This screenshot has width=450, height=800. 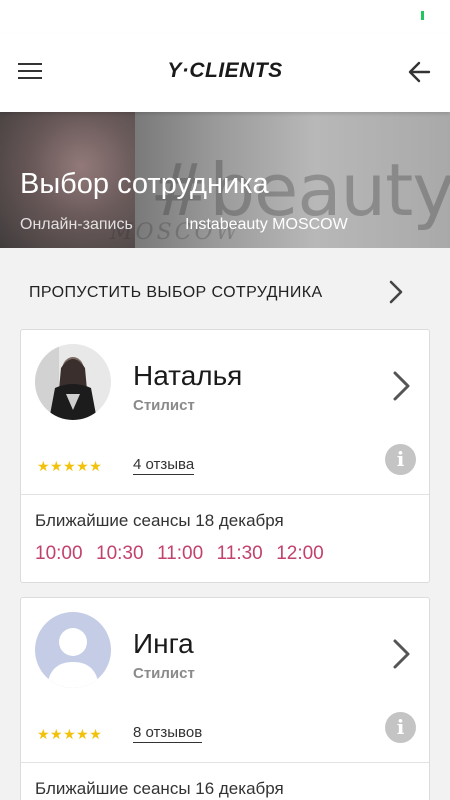 I want to click on app-logo: Y·CLIENTS, so click(x=225, y=70).